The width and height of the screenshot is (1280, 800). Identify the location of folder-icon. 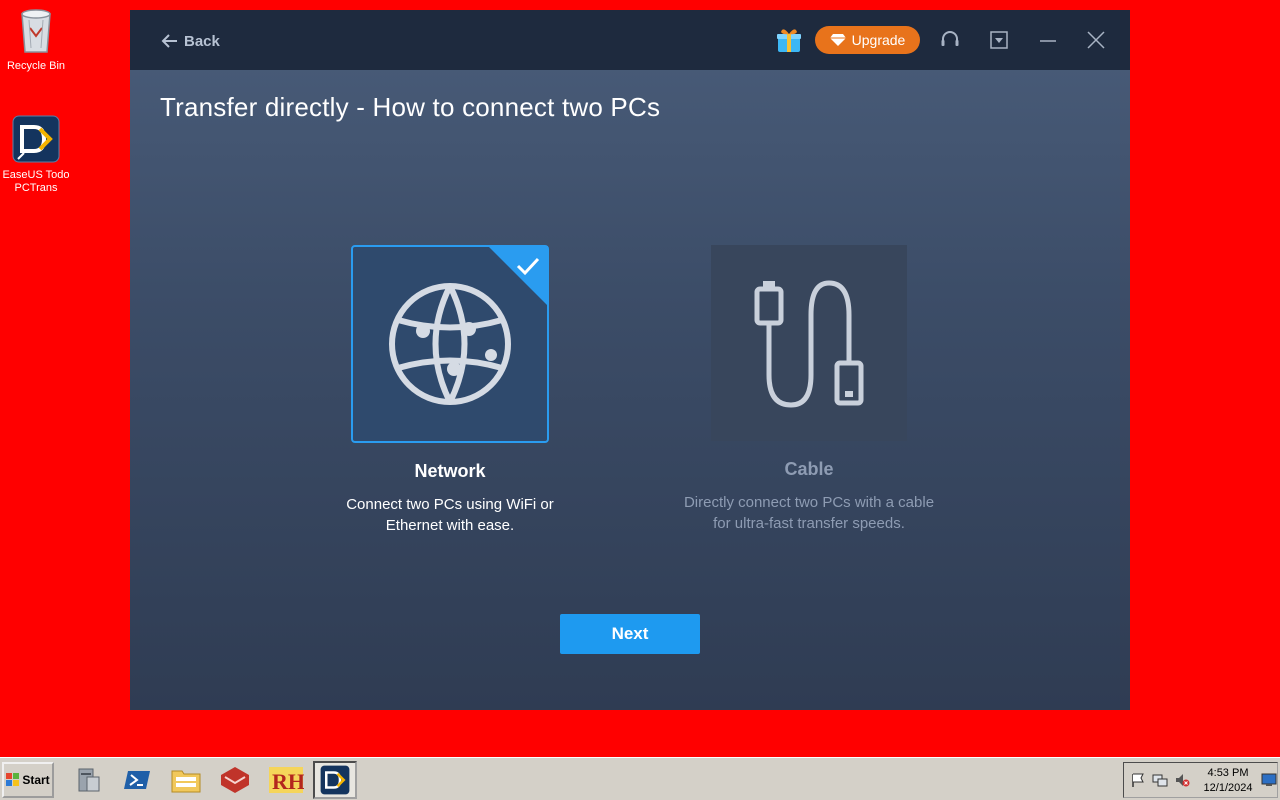
(186, 781).